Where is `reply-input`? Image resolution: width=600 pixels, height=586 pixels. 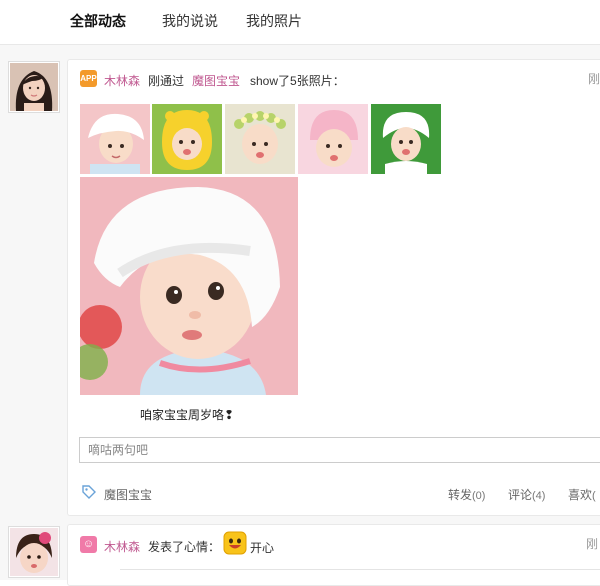 reply-input is located at coordinates (339, 450).